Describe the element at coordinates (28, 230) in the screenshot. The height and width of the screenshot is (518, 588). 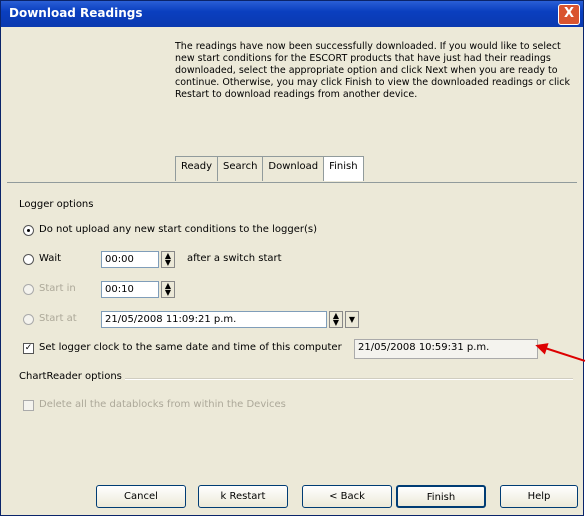
I see `no-upload-radio` at that location.